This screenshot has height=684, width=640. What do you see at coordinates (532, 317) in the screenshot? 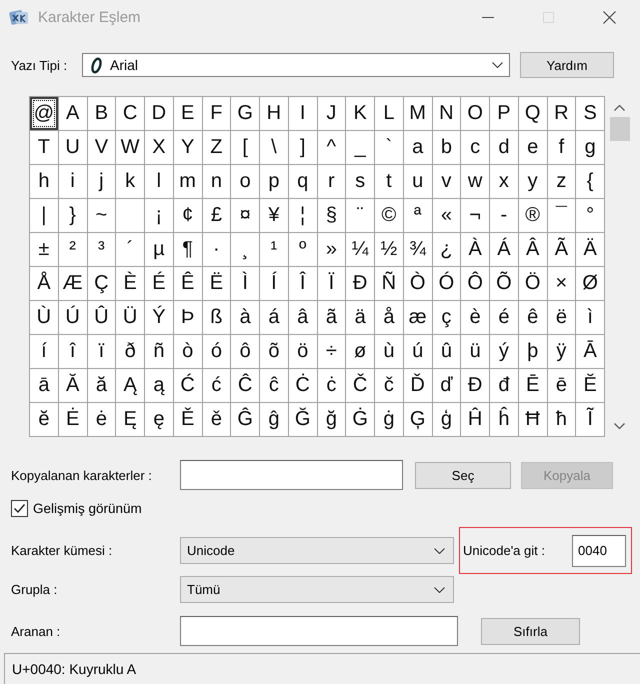
I see `character-cell: ê` at bounding box center [532, 317].